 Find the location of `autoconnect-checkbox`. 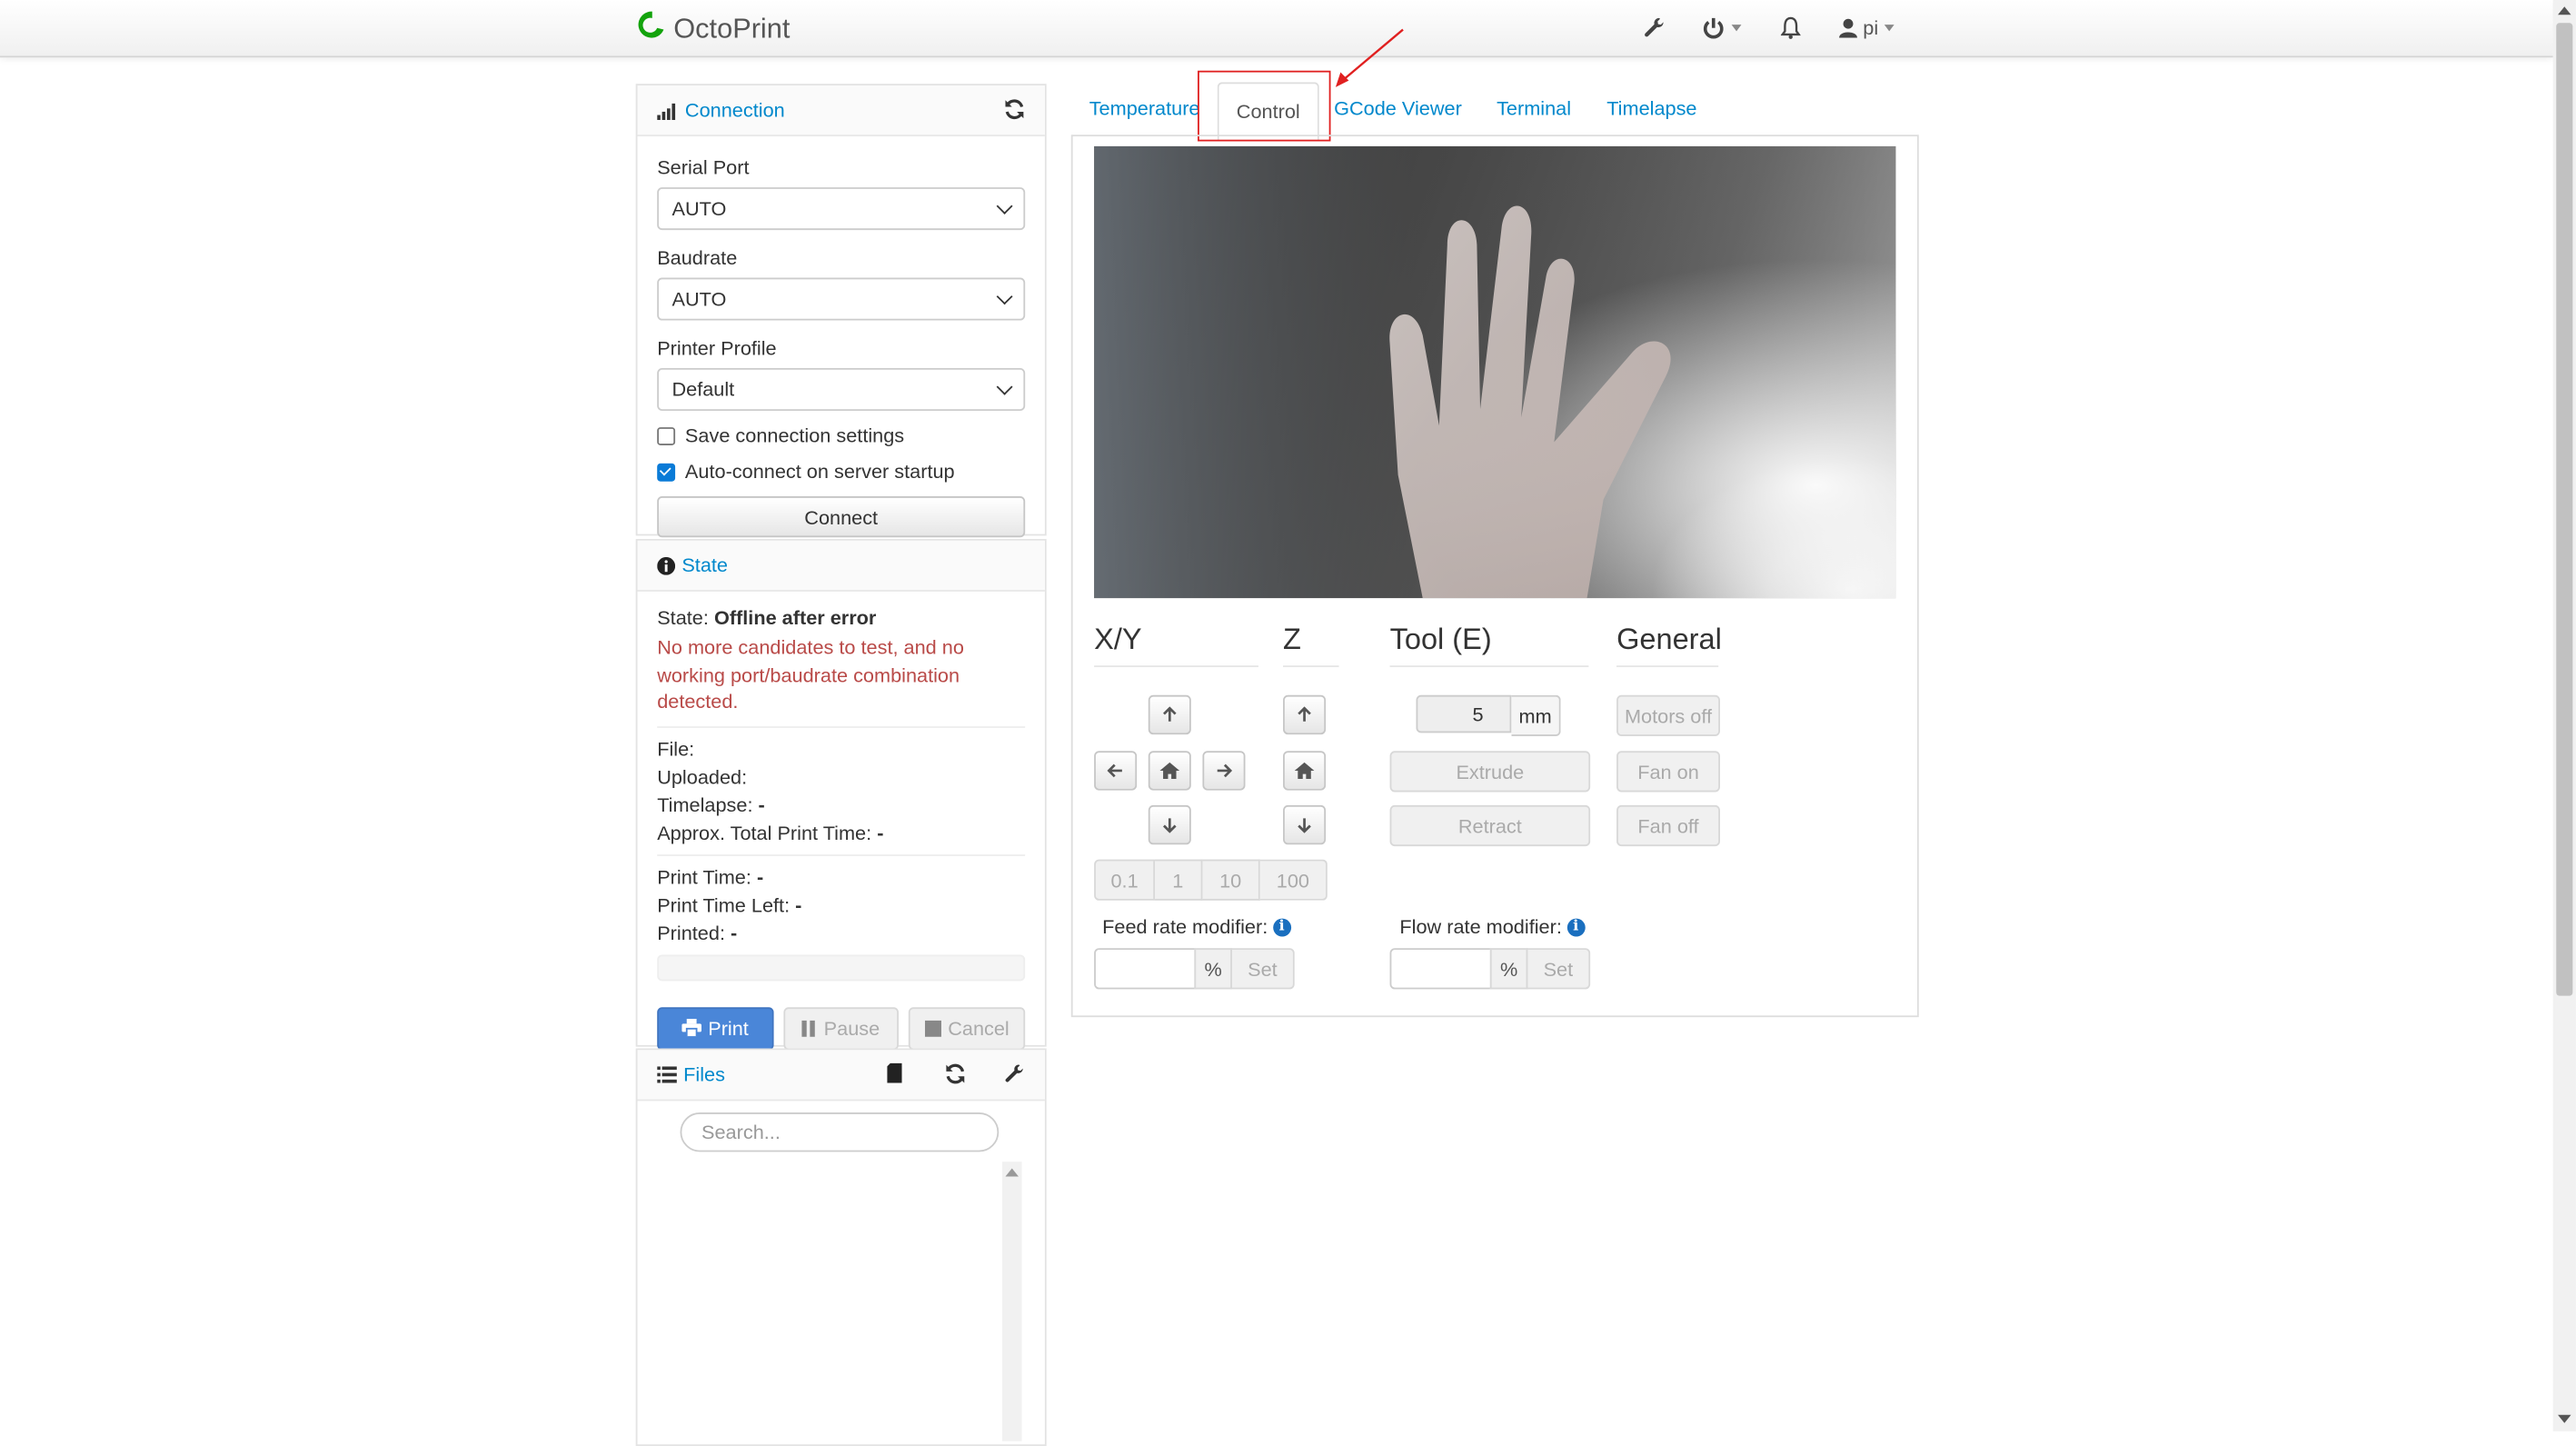

autoconnect-checkbox is located at coordinates (667, 472).